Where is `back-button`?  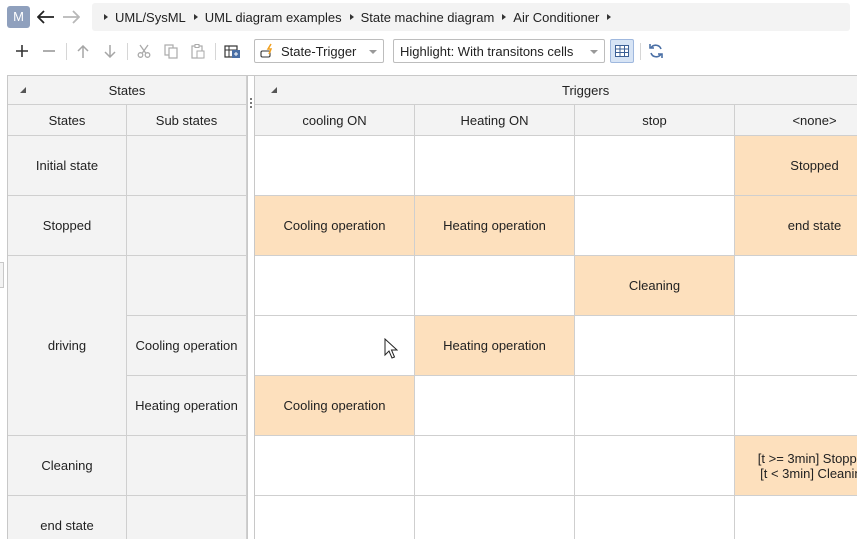 back-button is located at coordinates (46, 17).